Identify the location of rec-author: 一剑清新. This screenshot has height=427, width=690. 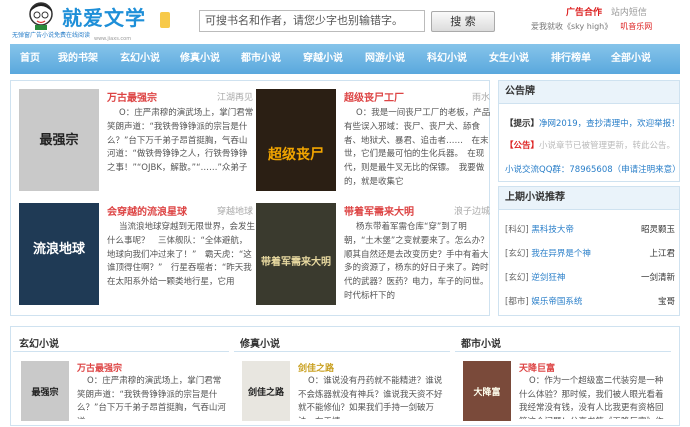
(658, 277).